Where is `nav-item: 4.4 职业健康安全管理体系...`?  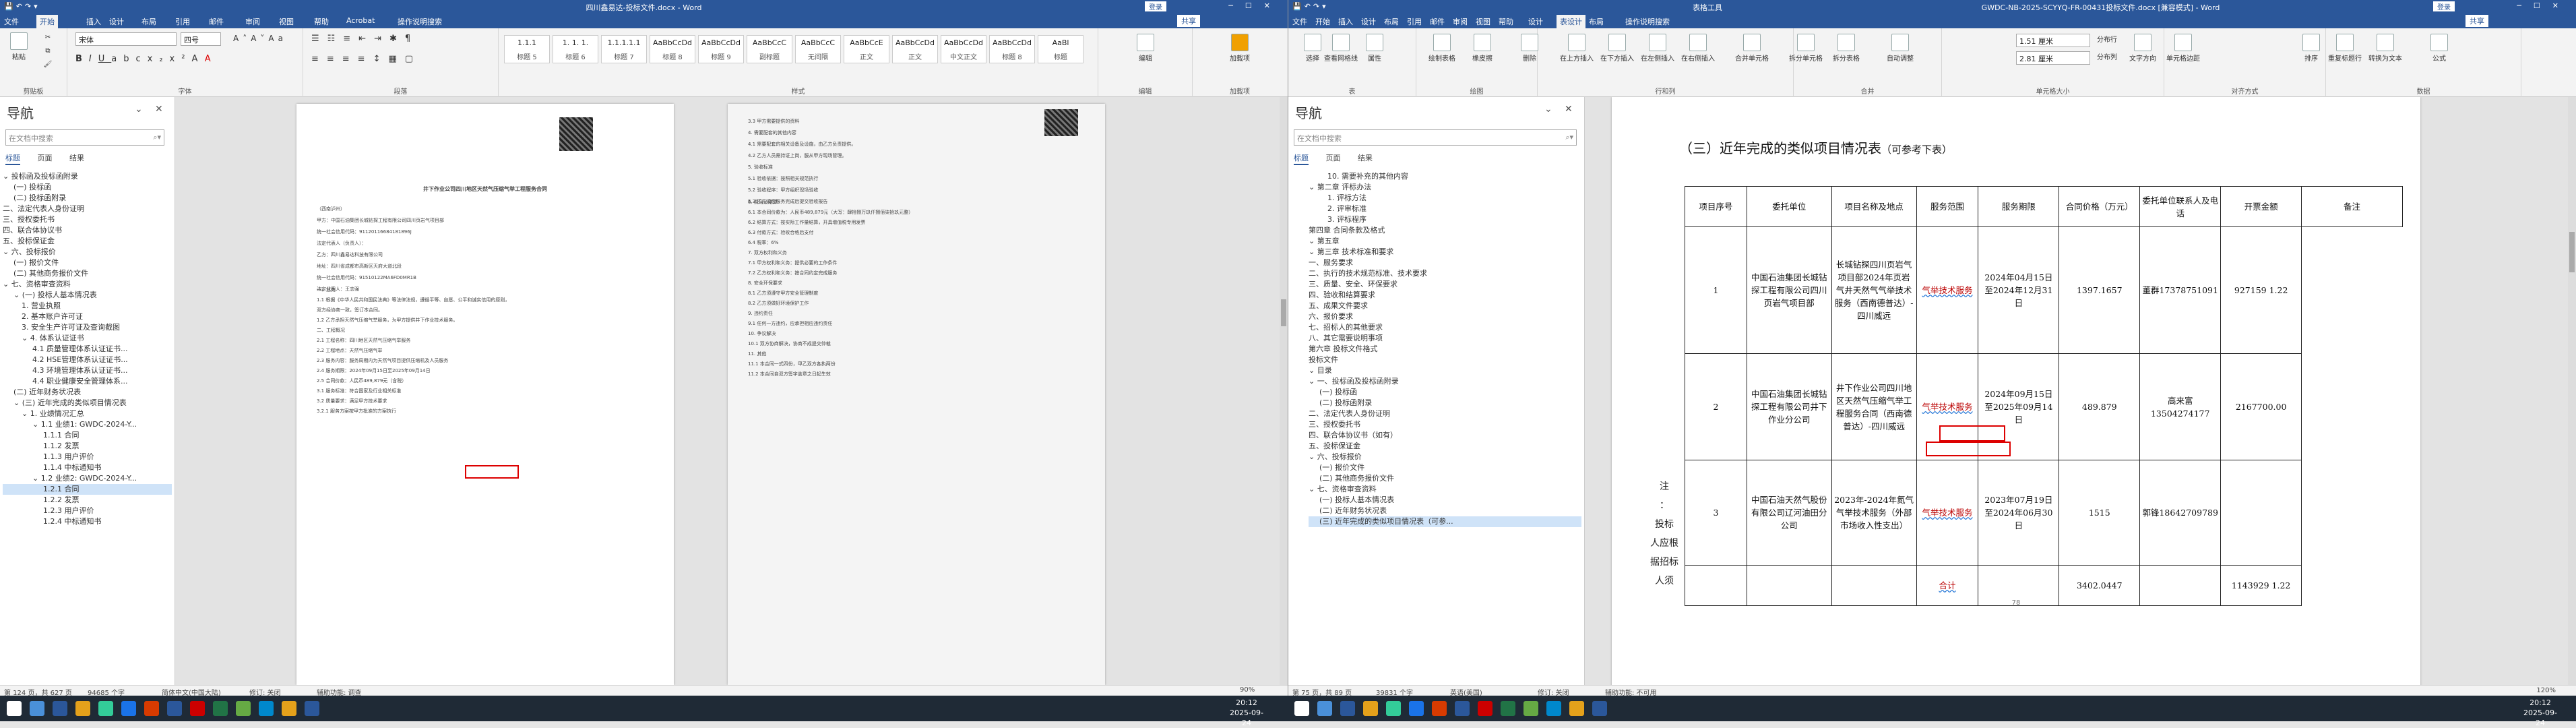 nav-item: 4.4 职业健康安全管理体系... is located at coordinates (87, 381).